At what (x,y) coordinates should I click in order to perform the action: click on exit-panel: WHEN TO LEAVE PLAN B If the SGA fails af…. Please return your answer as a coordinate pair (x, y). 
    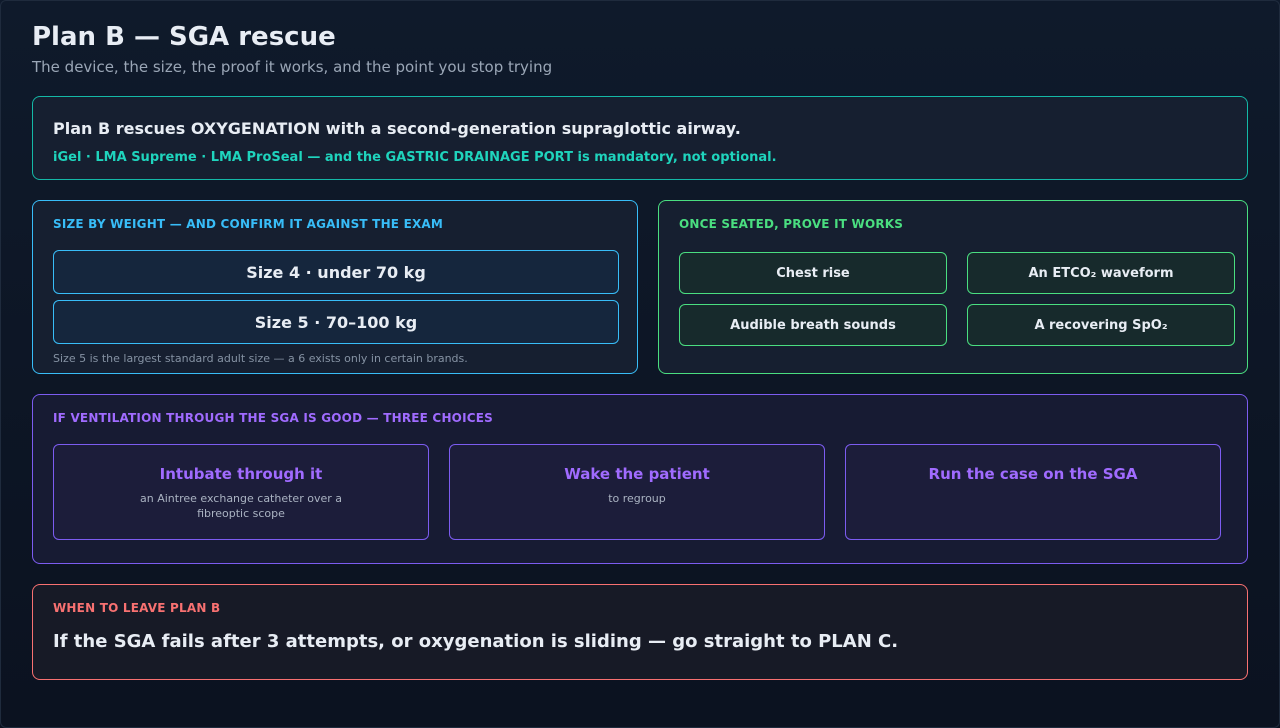
    Looking at the image, I should click on (640, 632).